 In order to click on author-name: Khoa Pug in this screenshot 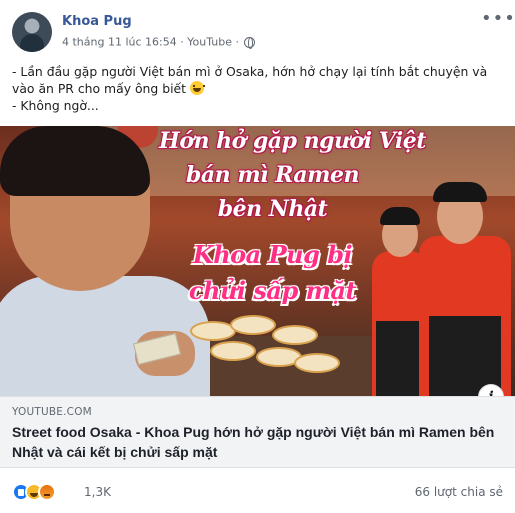, I will do `click(97, 21)`.